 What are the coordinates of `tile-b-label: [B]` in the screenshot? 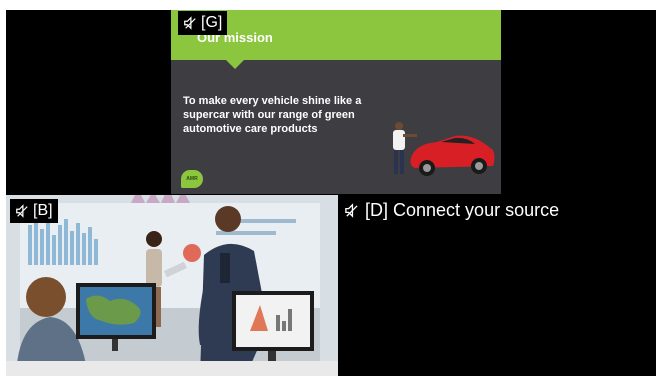 It's located at (34, 211).